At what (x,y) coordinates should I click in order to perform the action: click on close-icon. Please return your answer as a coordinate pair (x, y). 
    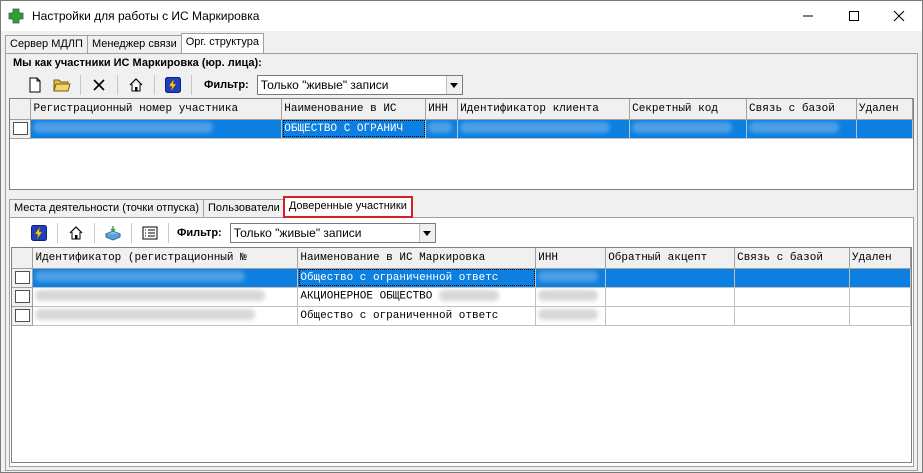
    Looking at the image, I should click on (899, 16).